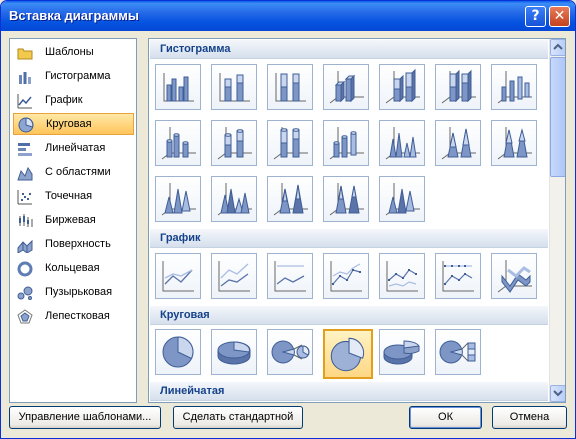  I want to click on category-item-bar: Линейчатая, so click(73, 149).